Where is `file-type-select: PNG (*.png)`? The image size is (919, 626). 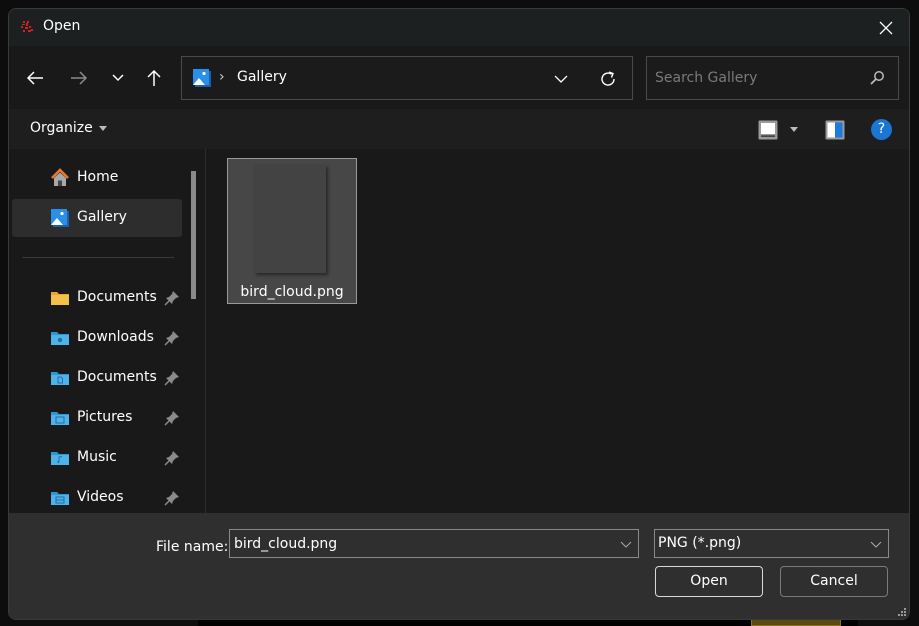 file-type-select: PNG (*.png) is located at coordinates (771, 543).